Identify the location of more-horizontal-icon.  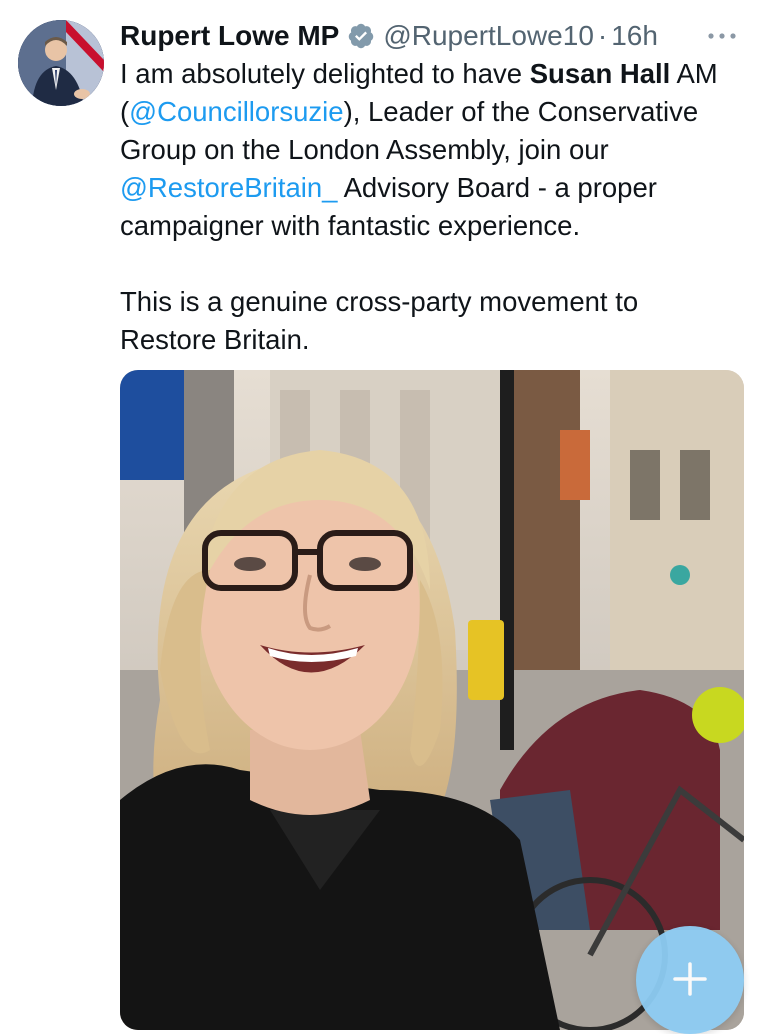
(722, 36).